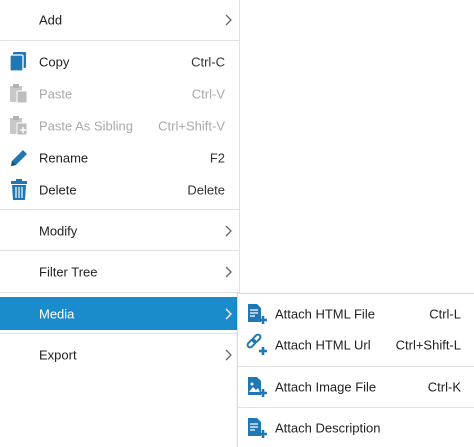  I want to click on menu-item-add: Add, so click(119, 20).